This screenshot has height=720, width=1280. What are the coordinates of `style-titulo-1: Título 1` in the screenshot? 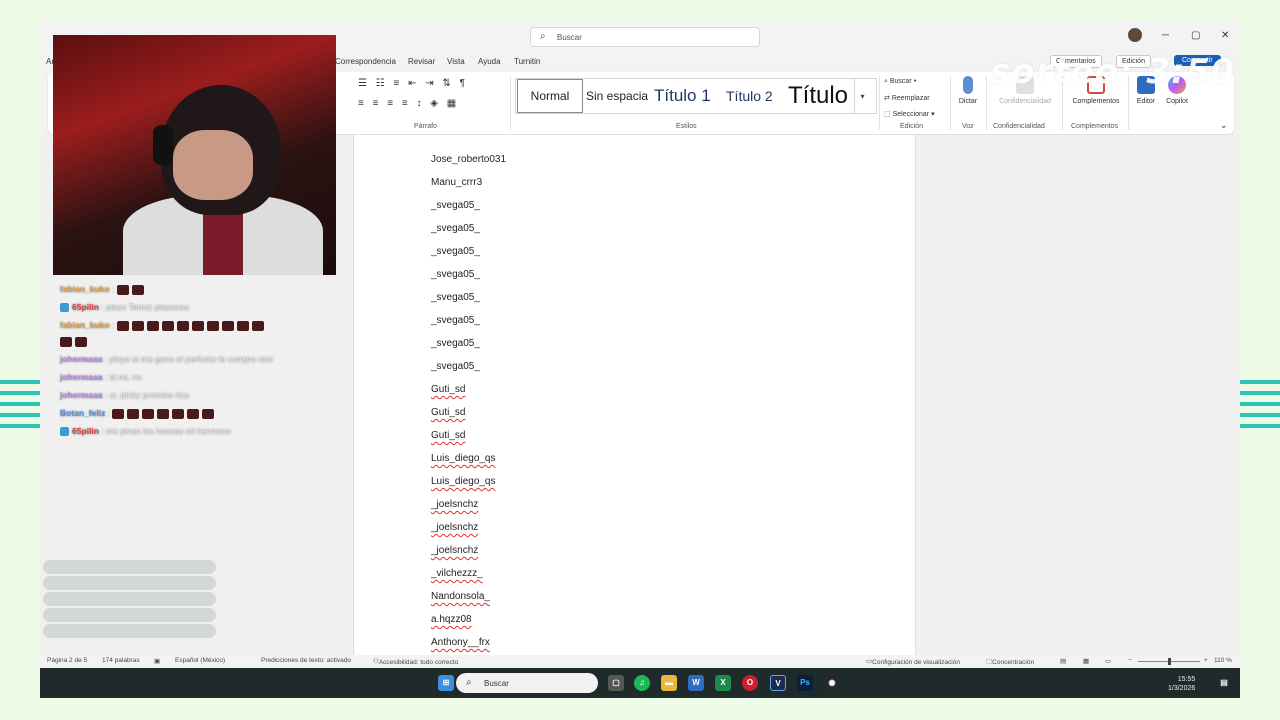 It's located at (682, 96).